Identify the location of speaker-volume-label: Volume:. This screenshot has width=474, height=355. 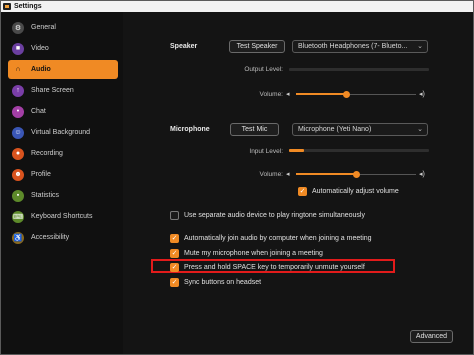
(271, 94).